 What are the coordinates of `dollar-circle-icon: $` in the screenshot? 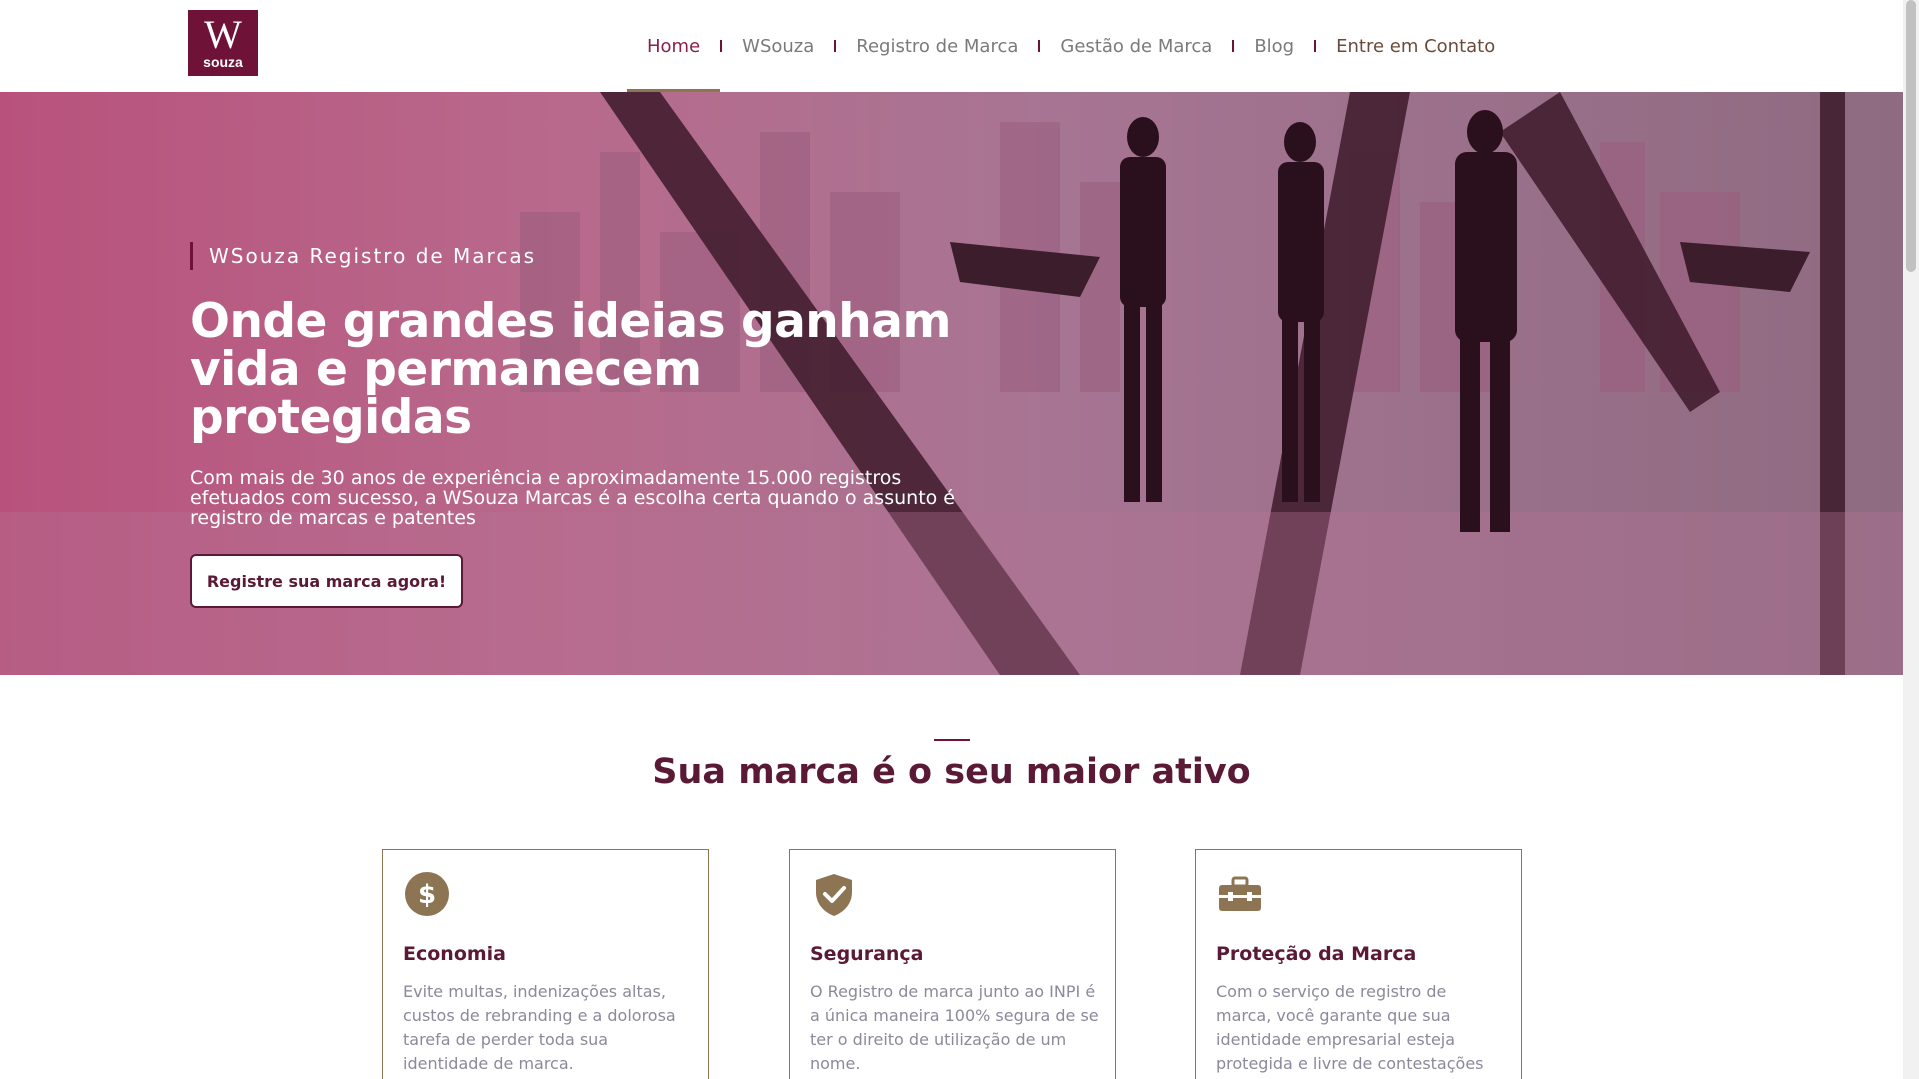 It's located at (427, 894).